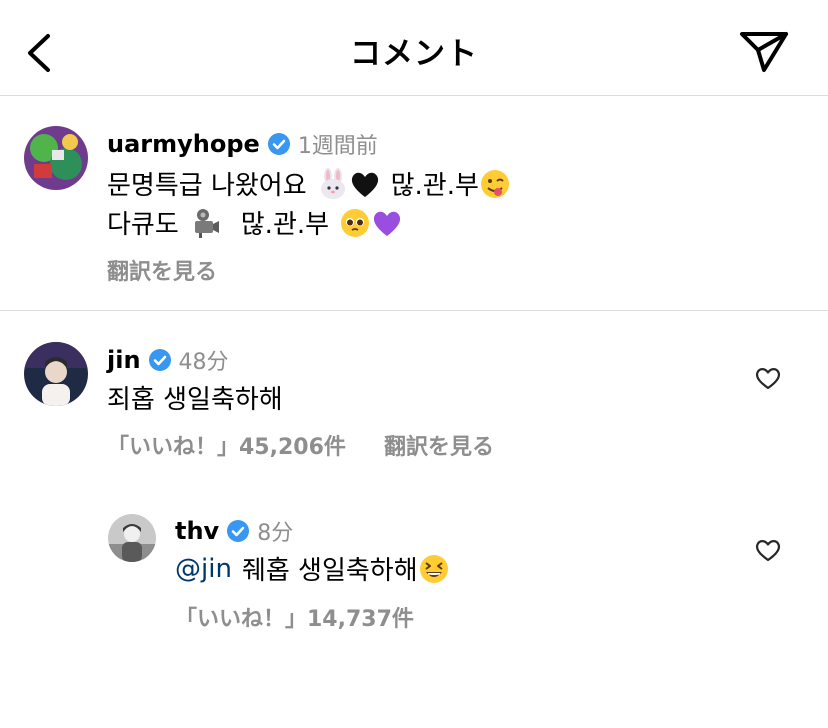 This screenshot has width=828, height=728. Describe the element at coordinates (294, 617) in the screenshot. I see `likes-count: 「いいね！」14,737件` at that location.